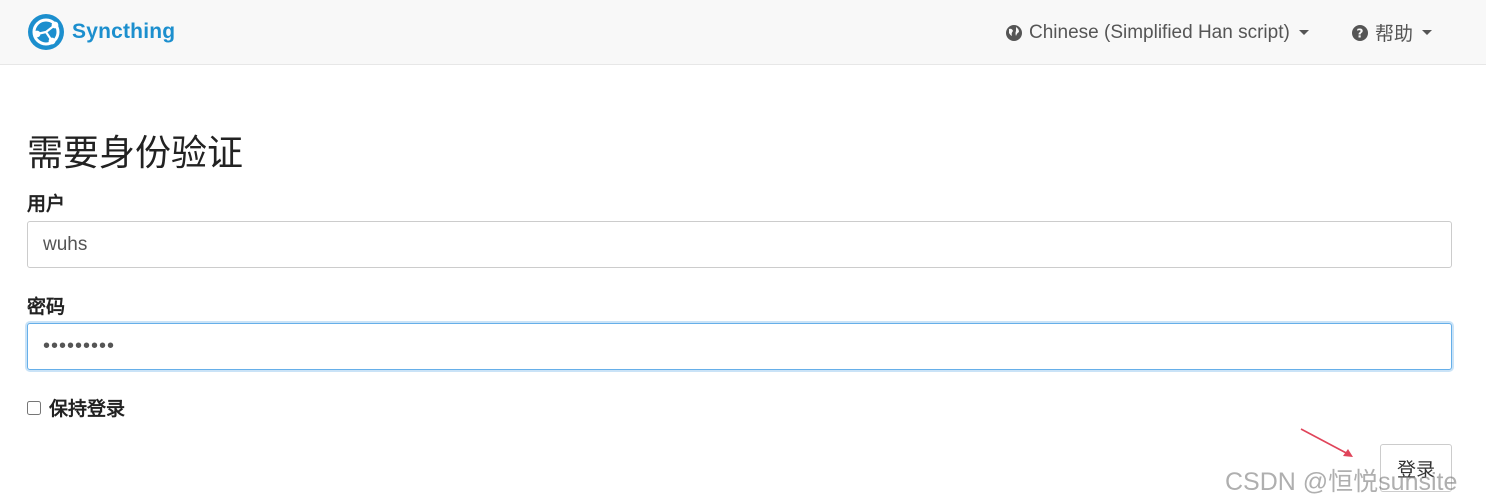 Image resolution: width=1486 pixels, height=504 pixels. What do you see at coordinates (87, 409) in the screenshot?
I see `remember-label: 保持登录` at bounding box center [87, 409].